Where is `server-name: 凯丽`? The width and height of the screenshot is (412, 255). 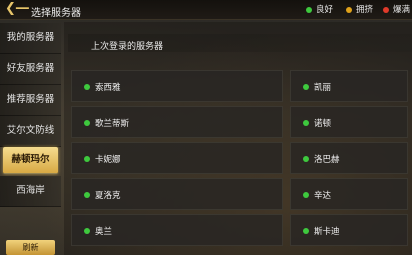 server-name: 凯丽 is located at coordinates (323, 88).